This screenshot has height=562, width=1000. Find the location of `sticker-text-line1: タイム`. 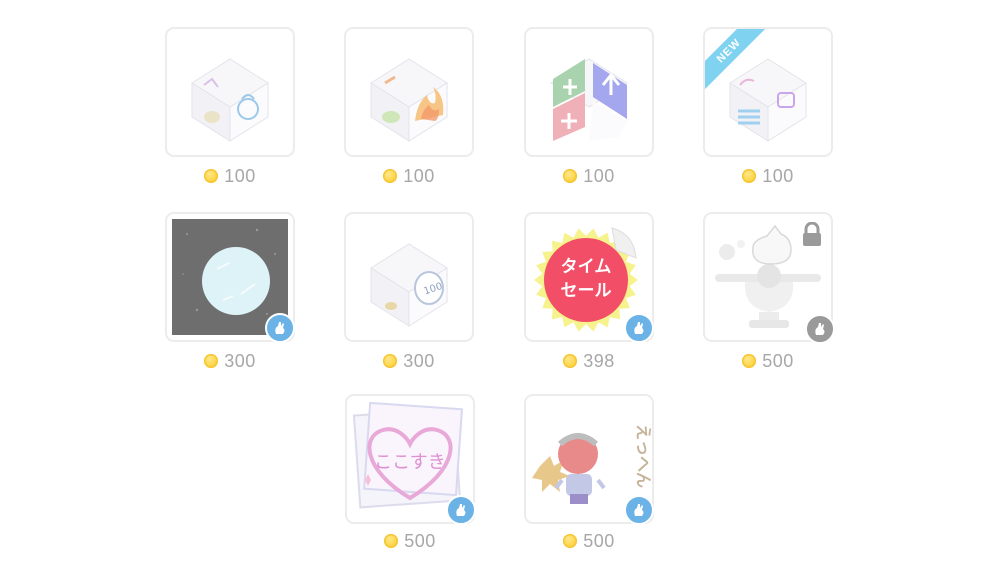

sticker-text-line1: タイム is located at coordinates (586, 267).